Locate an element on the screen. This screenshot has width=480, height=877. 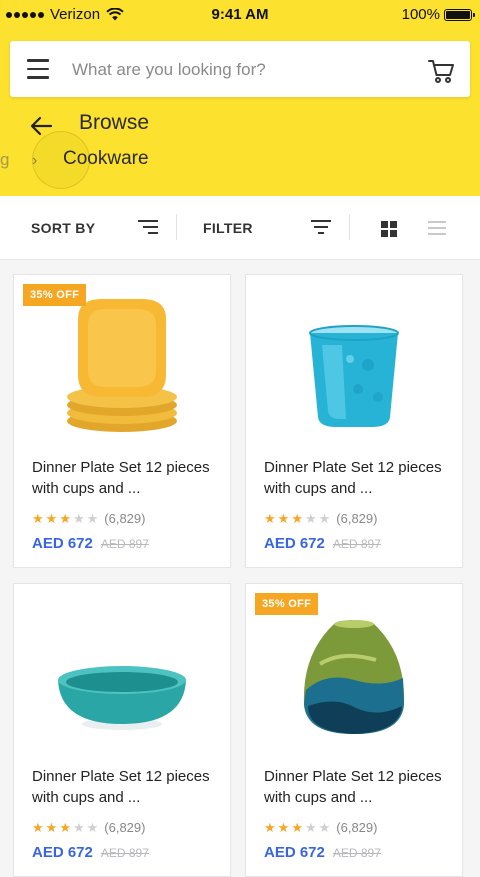
breadcrumb-current: Cookware is located at coordinates (106, 159).